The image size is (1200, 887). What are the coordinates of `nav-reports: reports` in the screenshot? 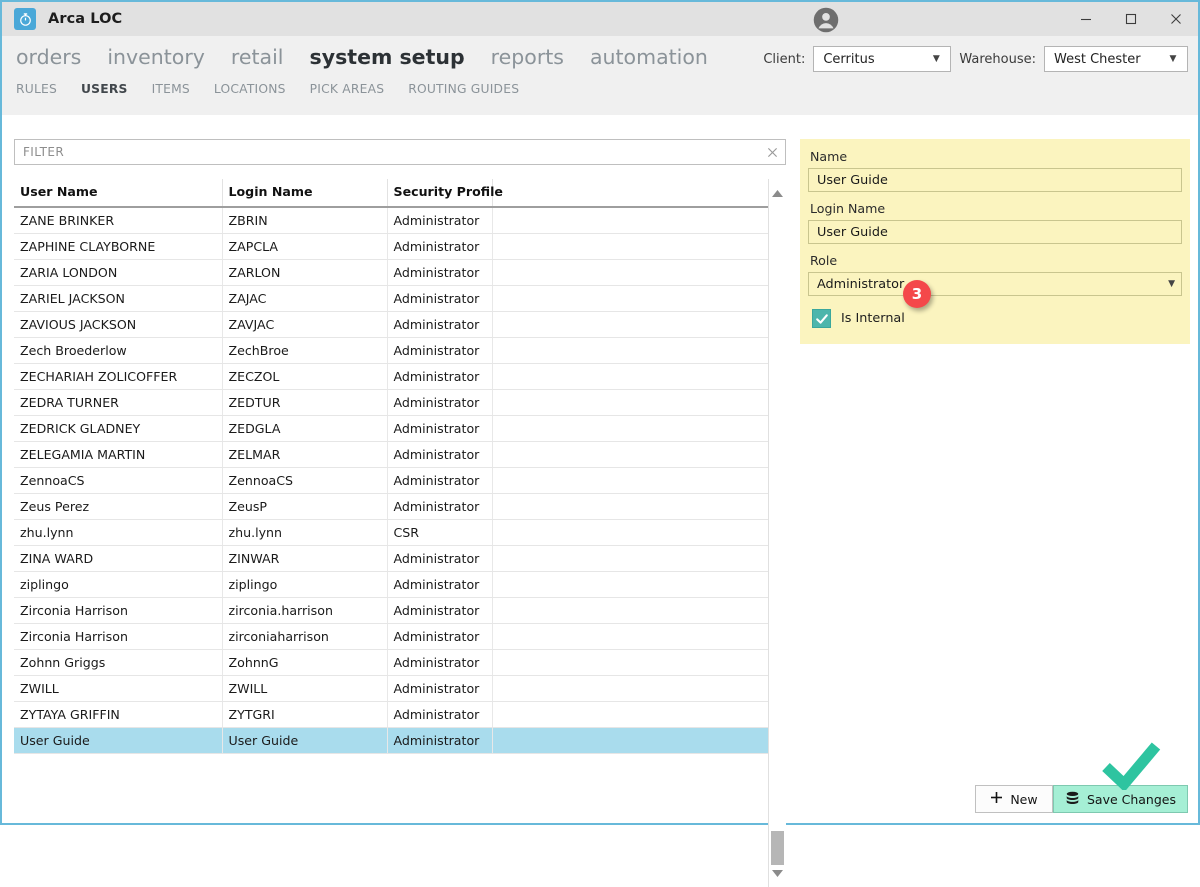 It's located at (527, 58).